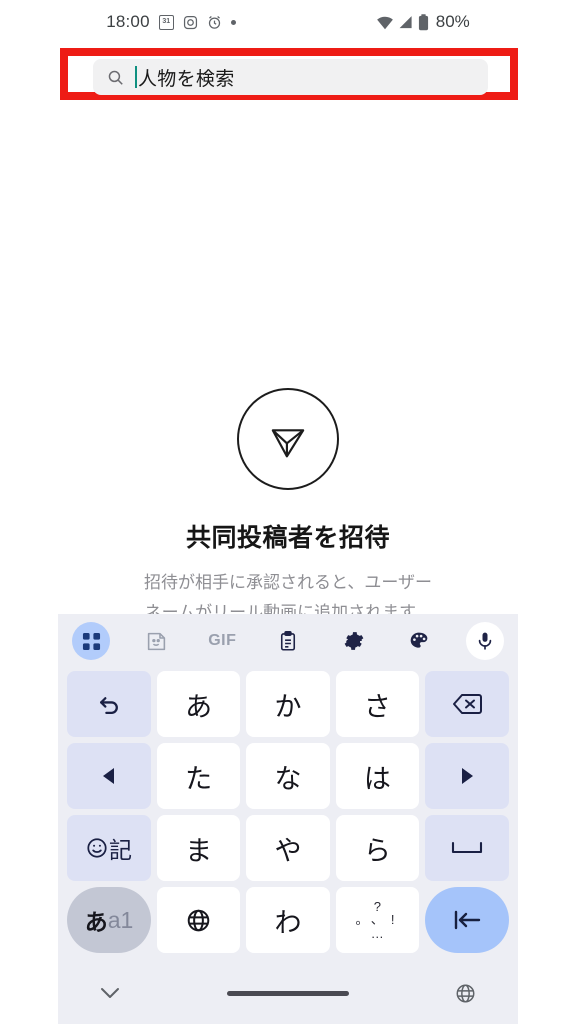 Image resolution: width=576 pixels, height=1024 pixels. What do you see at coordinates (377, 704) in the screenshot?
I see `key-sa: さ` at bounding box center [377, 704].